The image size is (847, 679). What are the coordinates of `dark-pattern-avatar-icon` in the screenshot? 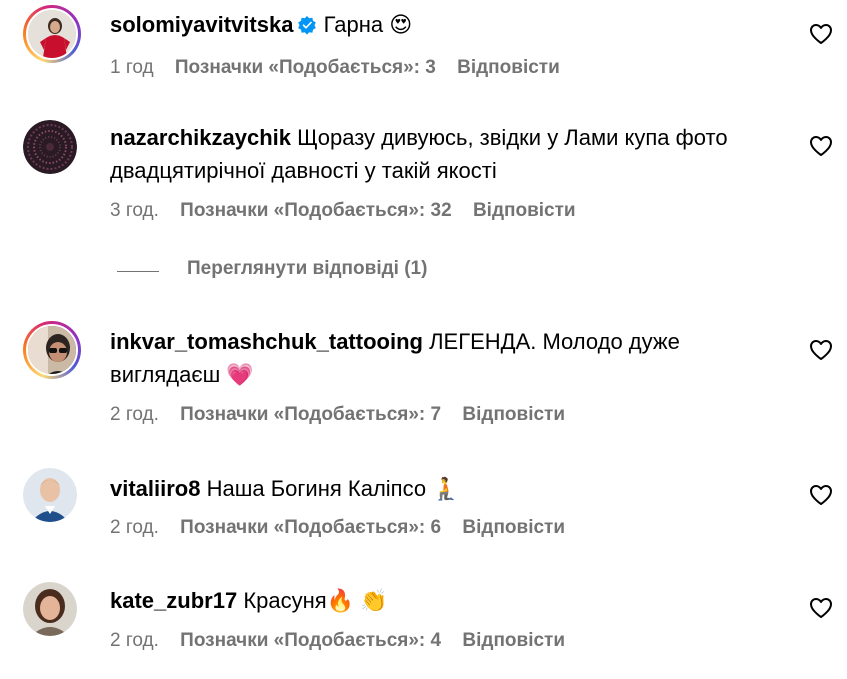 It's located at (50, 147).